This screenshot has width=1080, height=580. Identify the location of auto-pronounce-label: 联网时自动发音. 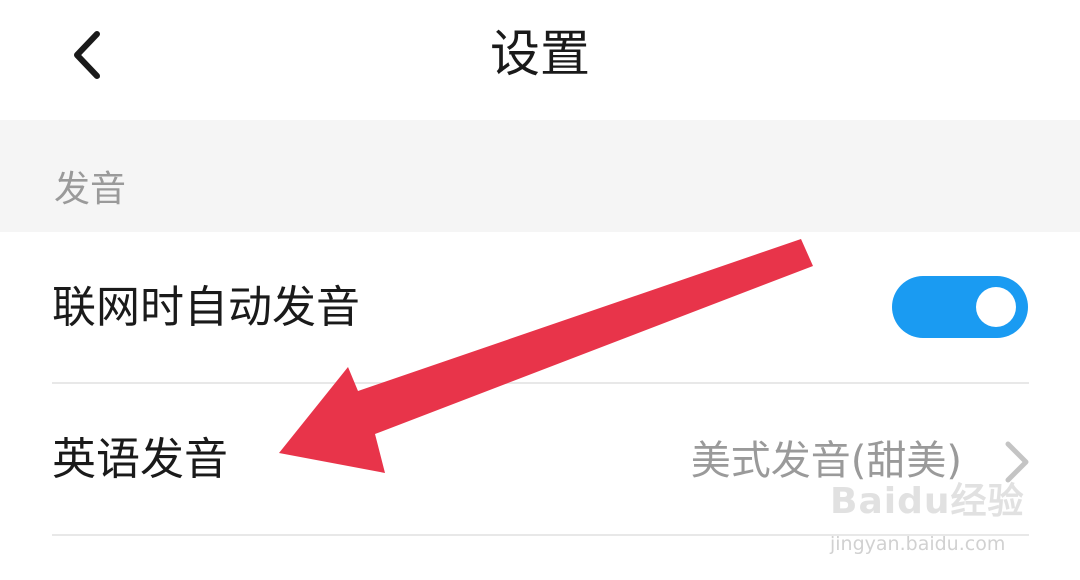
(206, 307).